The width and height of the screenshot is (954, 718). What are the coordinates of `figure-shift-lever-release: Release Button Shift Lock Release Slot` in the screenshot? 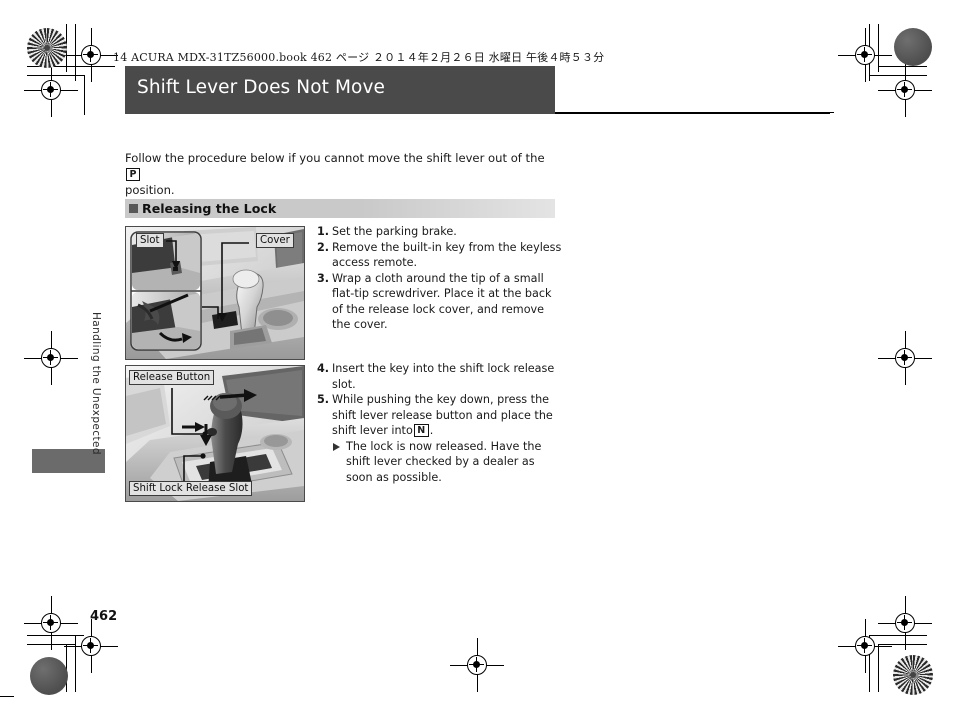 It's located at (215, 433).